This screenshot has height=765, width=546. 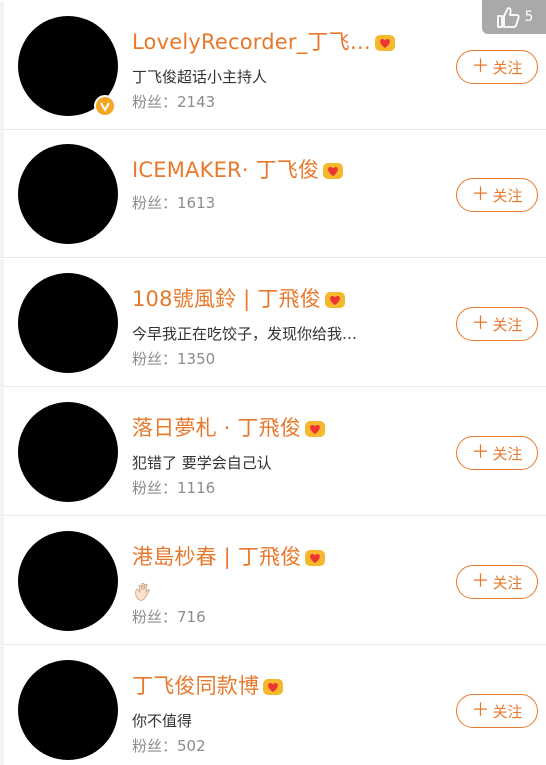 What do you see at coordinates (162, 721) in the screenshot?
I see `user-description: 你不值得` at bounding box center [162, 721].